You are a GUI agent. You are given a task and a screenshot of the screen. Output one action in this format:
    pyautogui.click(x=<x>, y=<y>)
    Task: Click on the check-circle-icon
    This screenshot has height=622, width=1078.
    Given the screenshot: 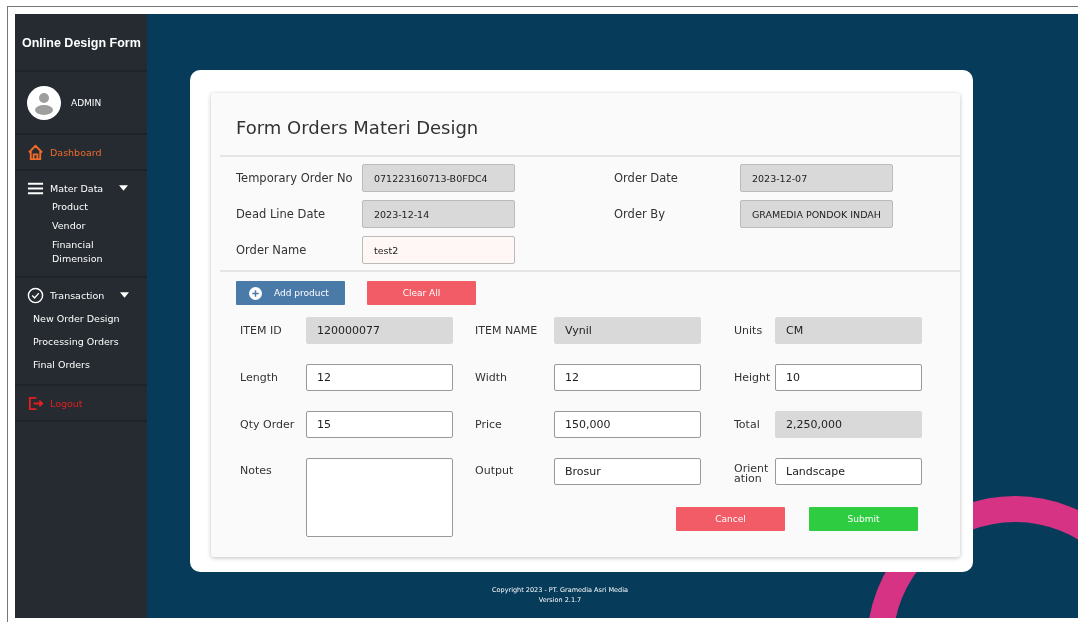 What is the action you would take?
    pyautogui.click(x=35, y=295)
    